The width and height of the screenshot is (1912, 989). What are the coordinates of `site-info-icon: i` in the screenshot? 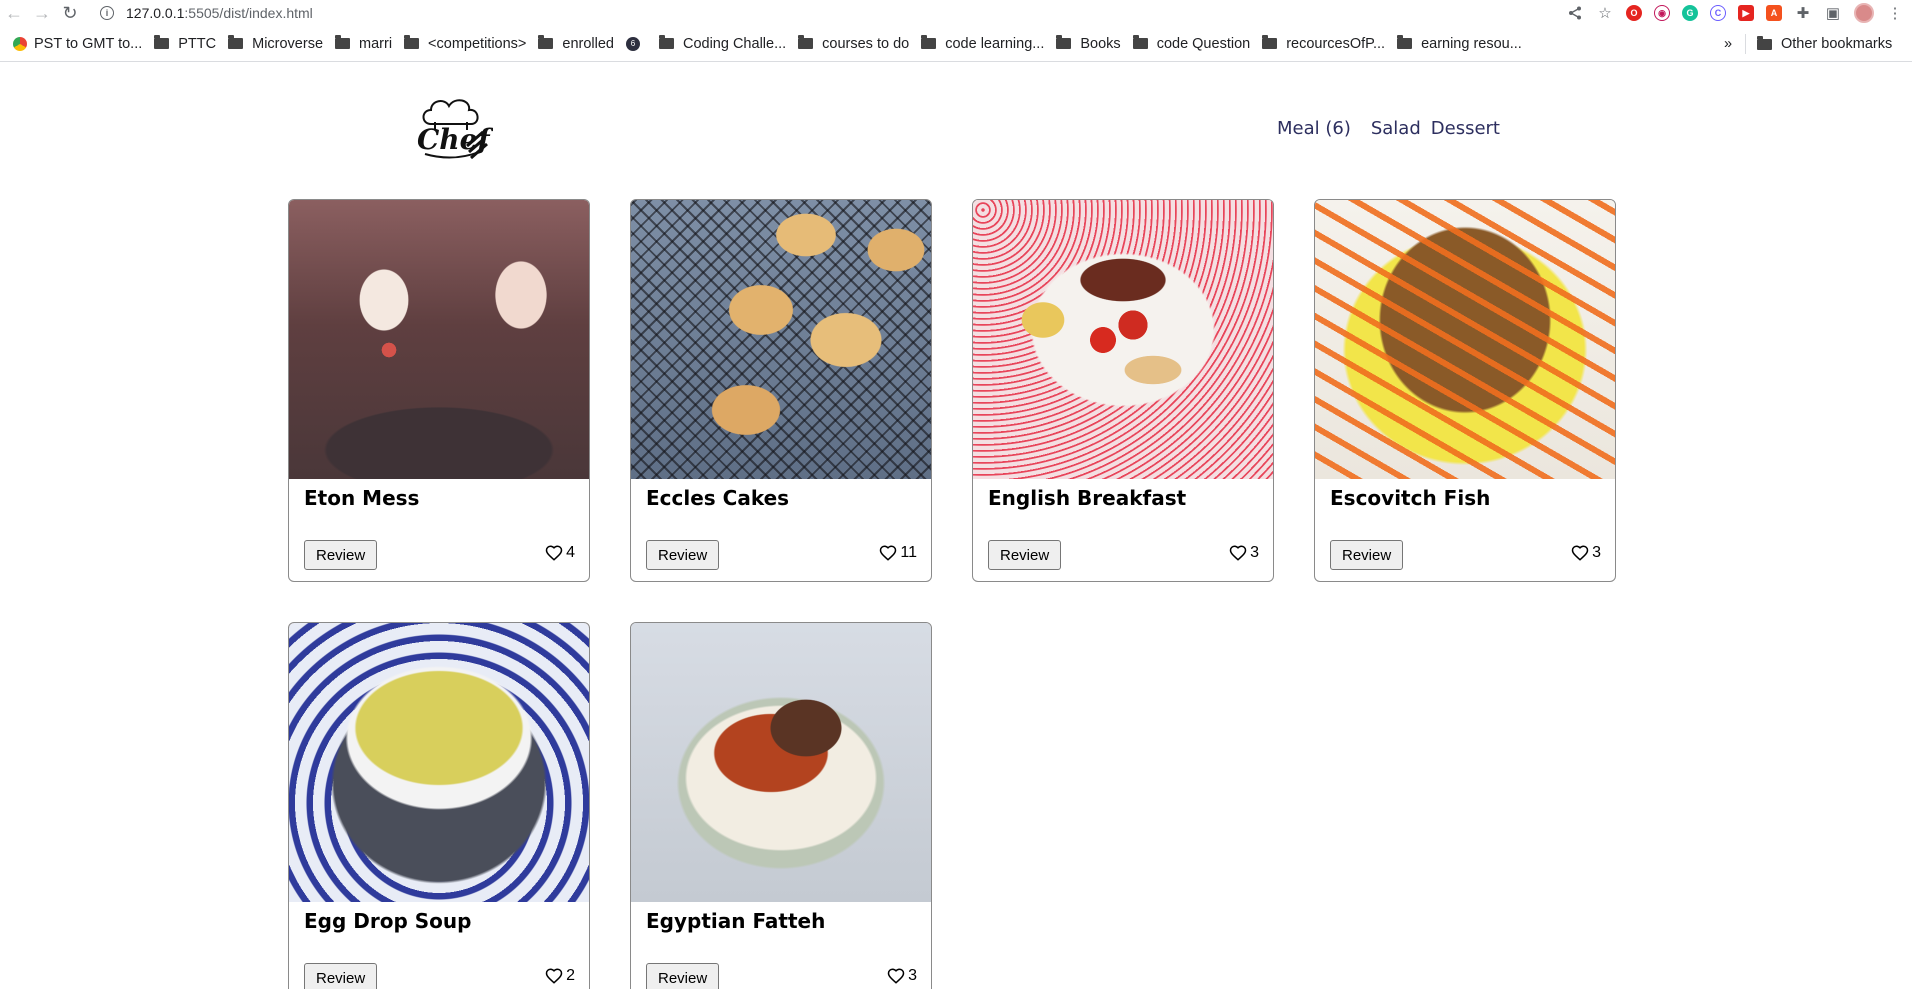 It's located at (107, 13).